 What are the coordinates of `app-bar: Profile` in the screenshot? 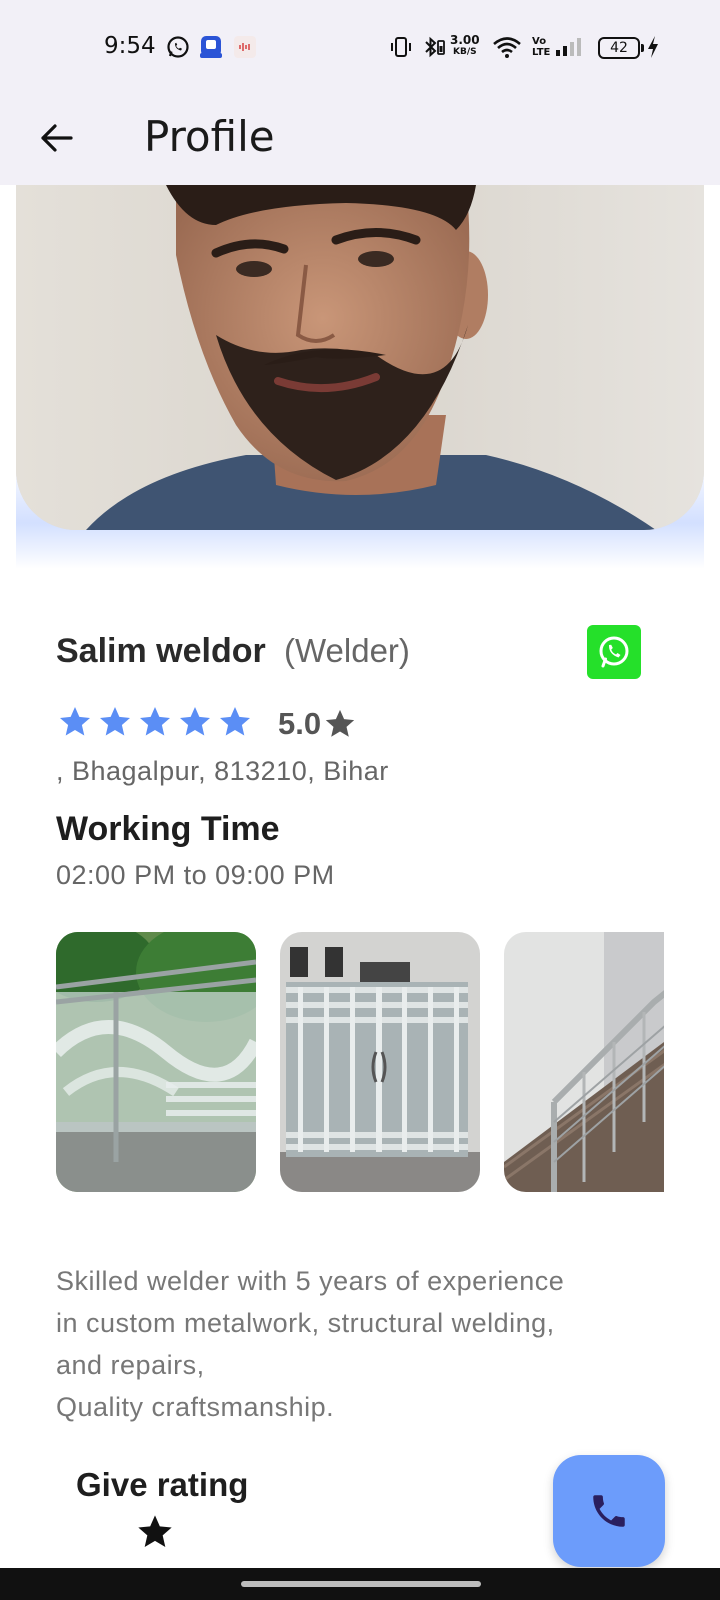 It's located at (360, 138).